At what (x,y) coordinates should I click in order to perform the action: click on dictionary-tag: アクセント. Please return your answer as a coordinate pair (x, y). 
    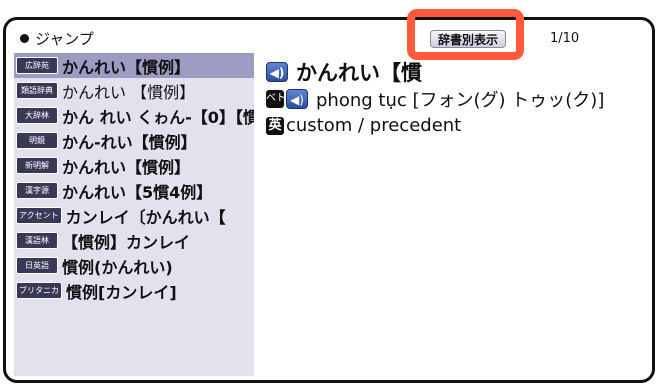
    Looking at the image, I should click on (39, 215).